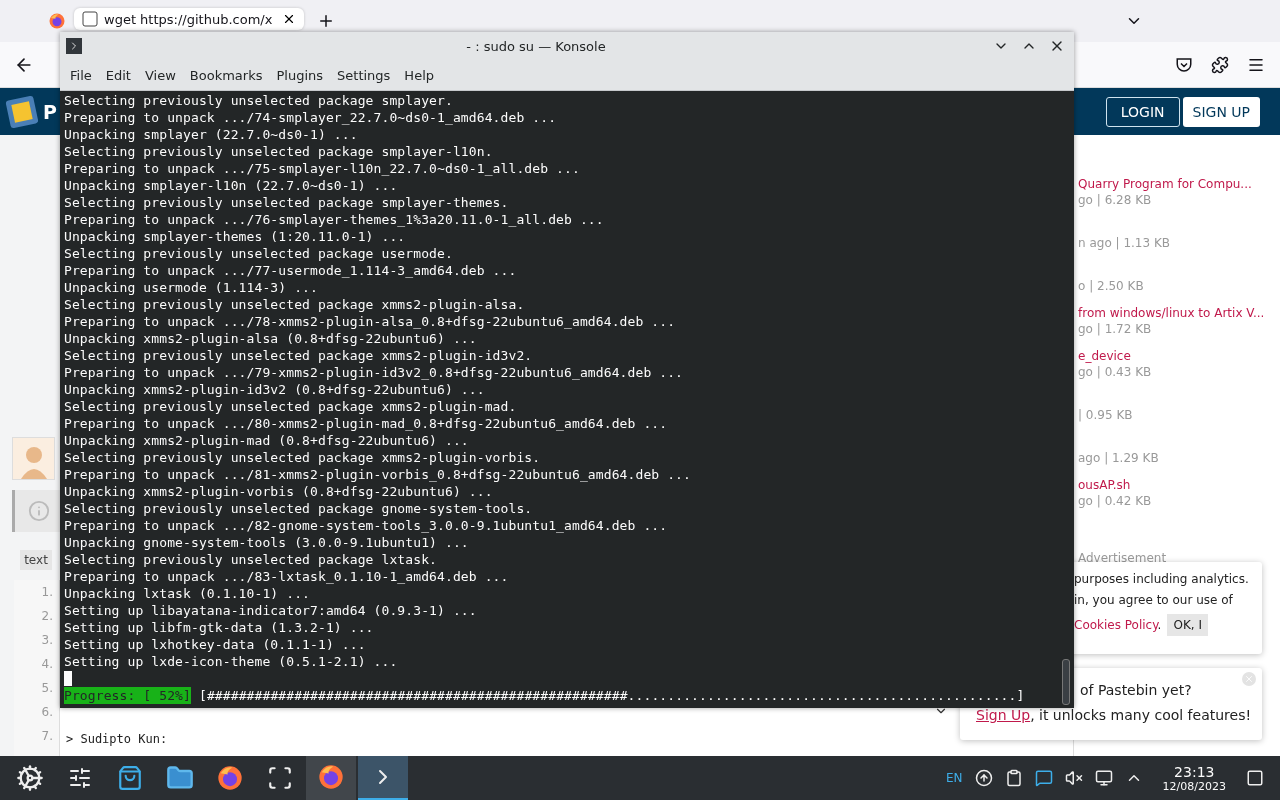  I want to click on line-number: 2., so click(47, 616).